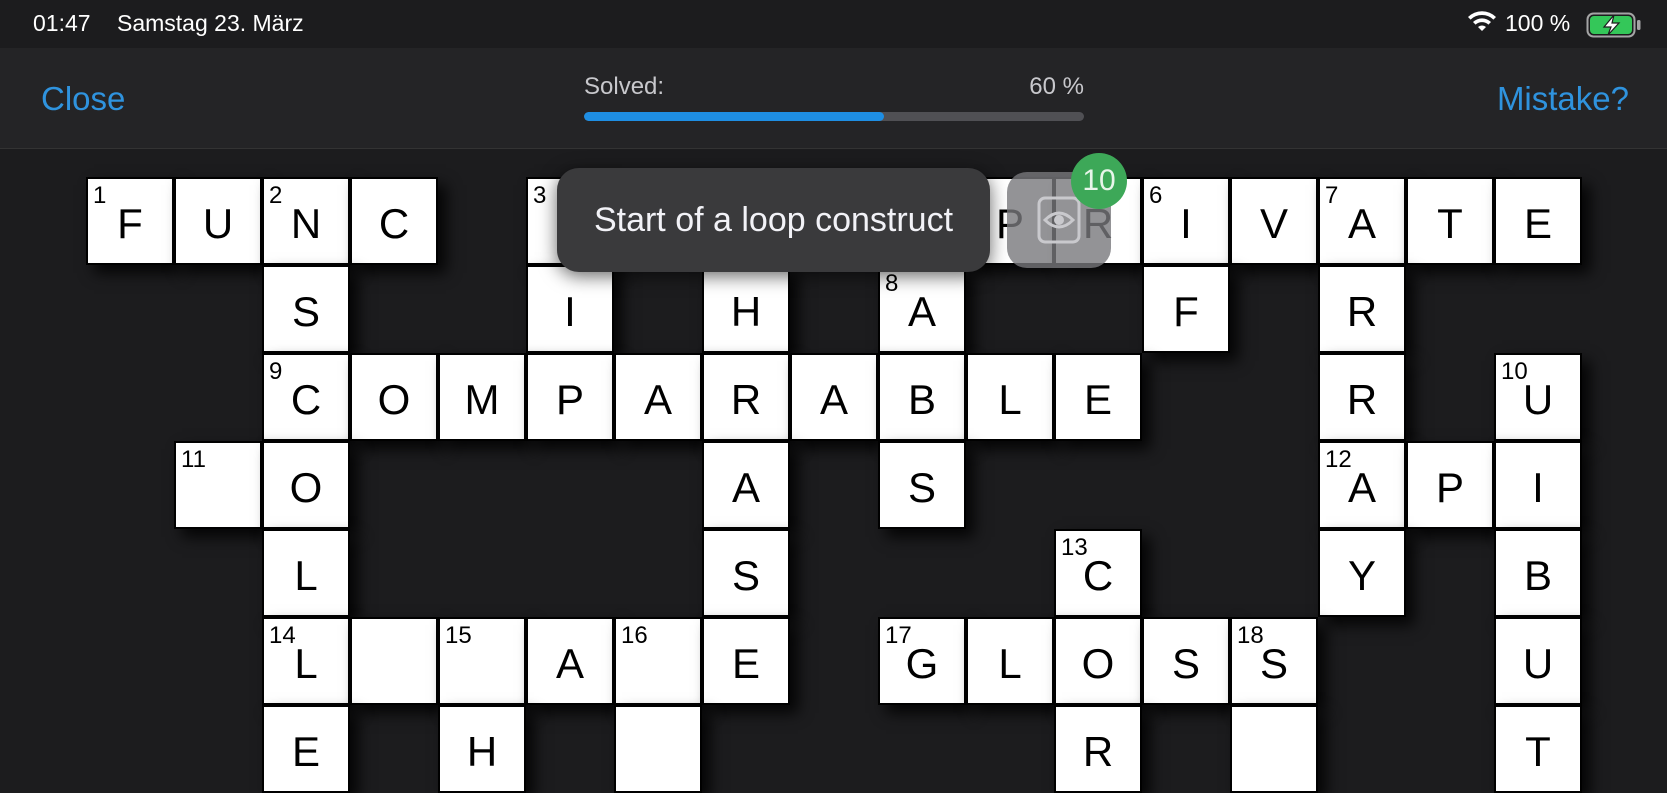 This screenshot has width=1667, height=793. Describe the element at coordinates (1361, 575) in the screenshot. I see `cell-letter: Y` at that location.